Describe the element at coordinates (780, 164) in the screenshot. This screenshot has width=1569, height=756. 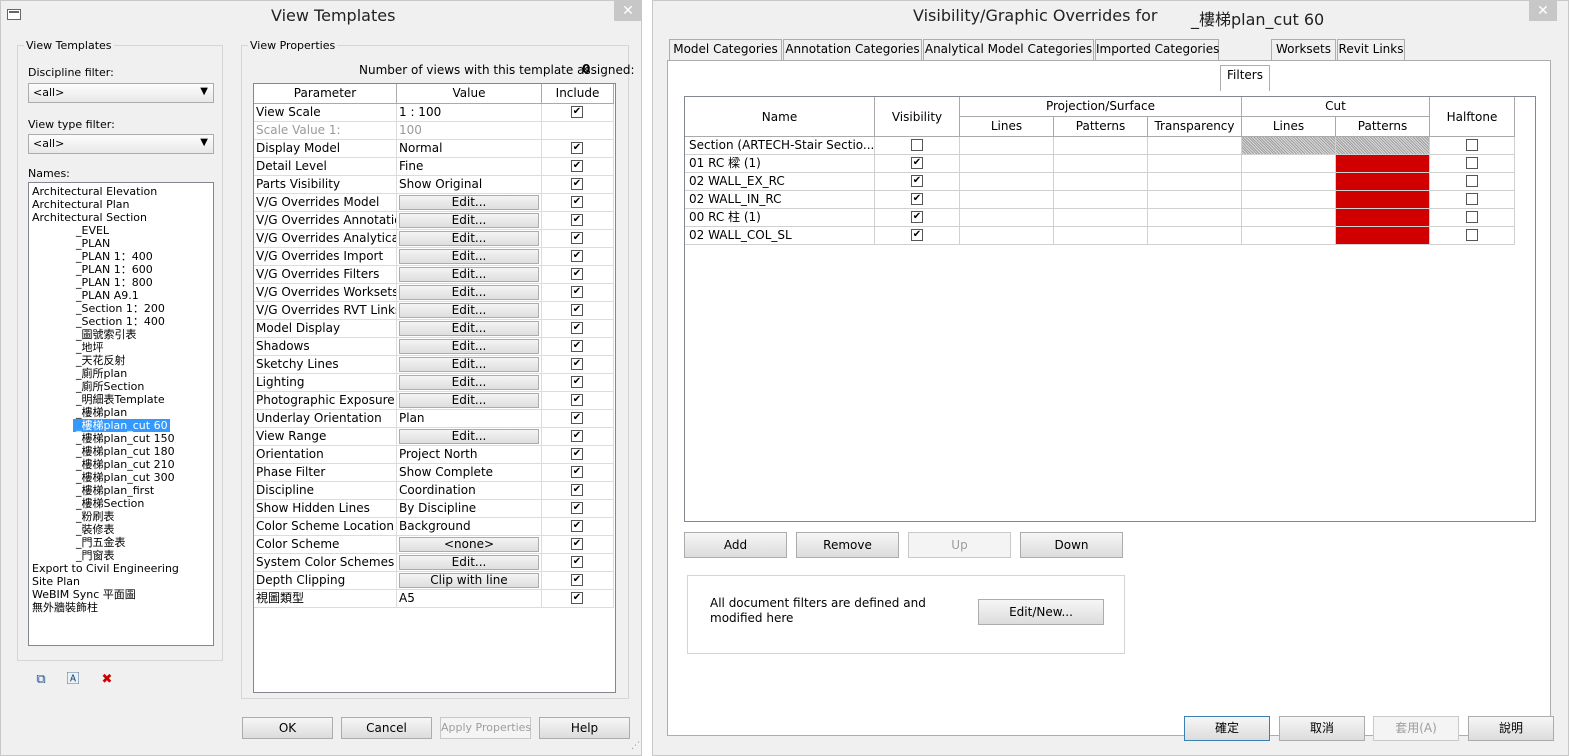
I see `filter-name: 01 RC 樑 (1)` at that location.